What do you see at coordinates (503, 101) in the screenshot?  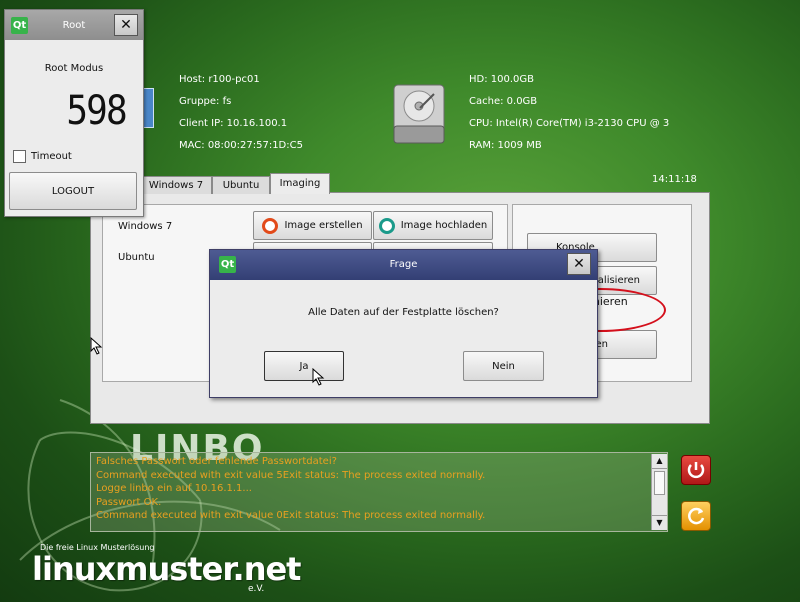 I see `cache-label: Cache: 0.0GB` at bounding box center [503, 101].